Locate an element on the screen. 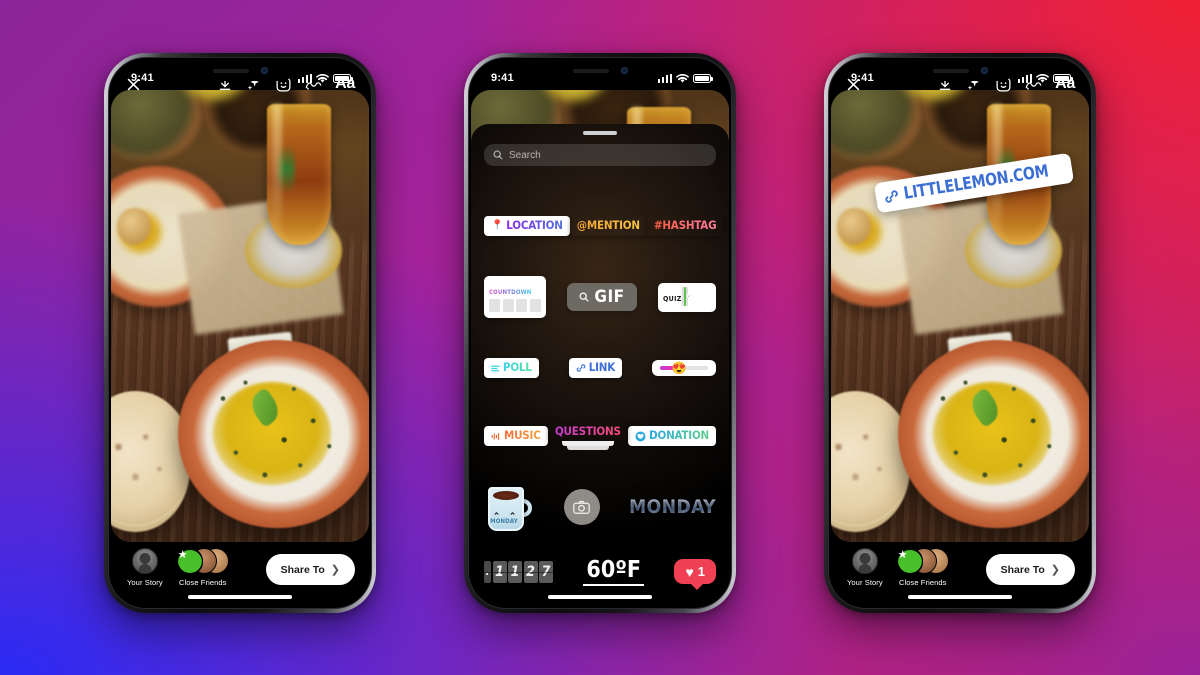 The width and height of the screenshot is (1200, 675). sticker-emoji-slider: 😍 is located at coordinates (684, 368).